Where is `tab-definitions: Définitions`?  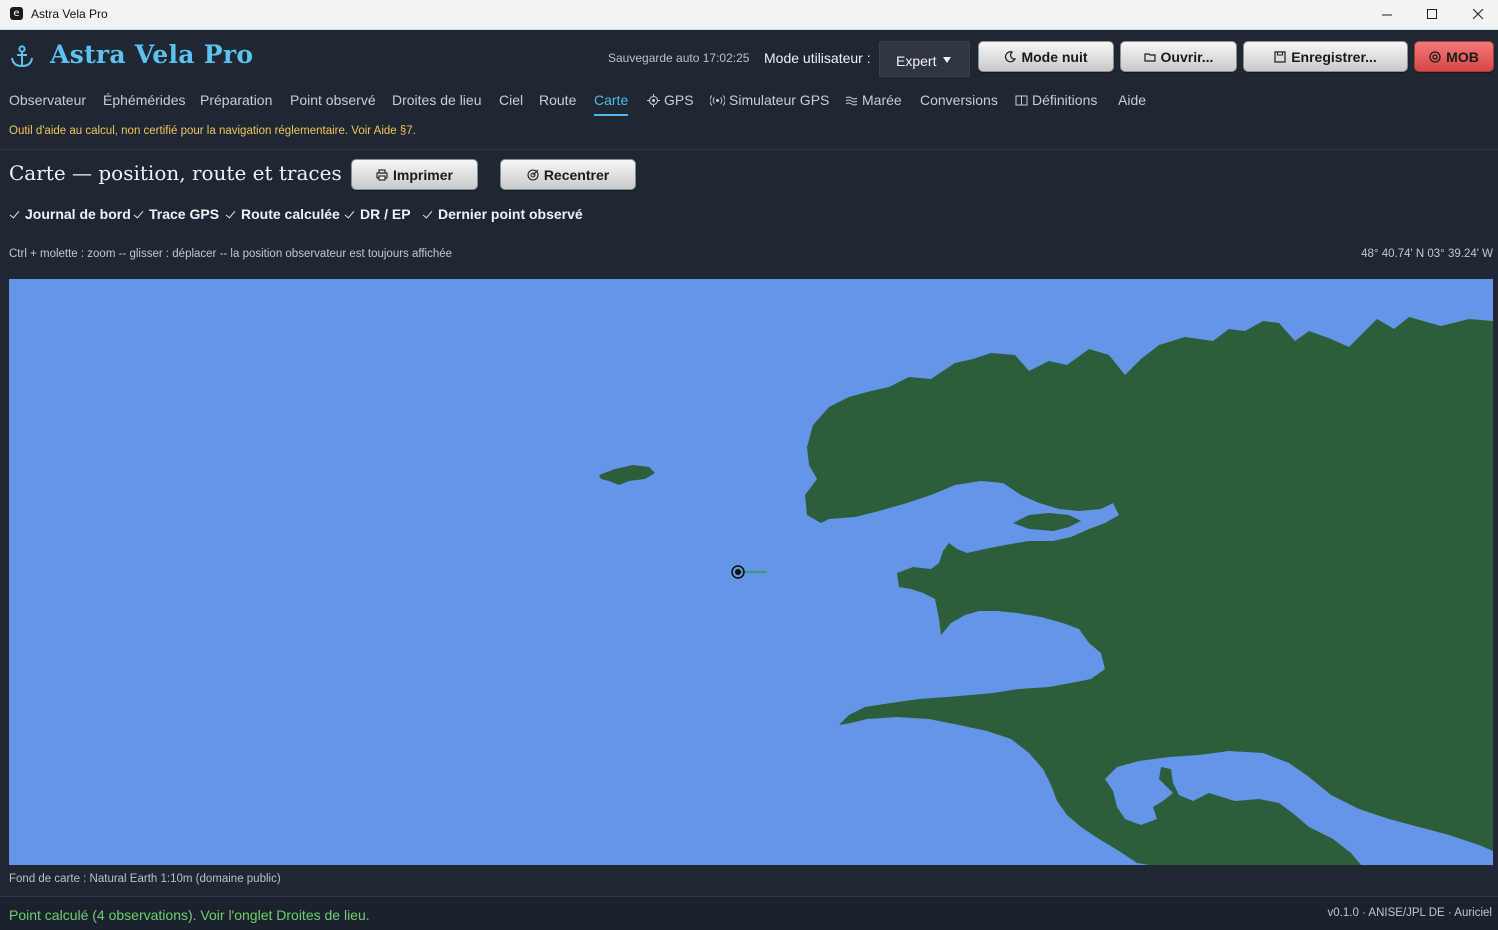 tab-definitions: Définitions is located at coordinates (1056, 100).